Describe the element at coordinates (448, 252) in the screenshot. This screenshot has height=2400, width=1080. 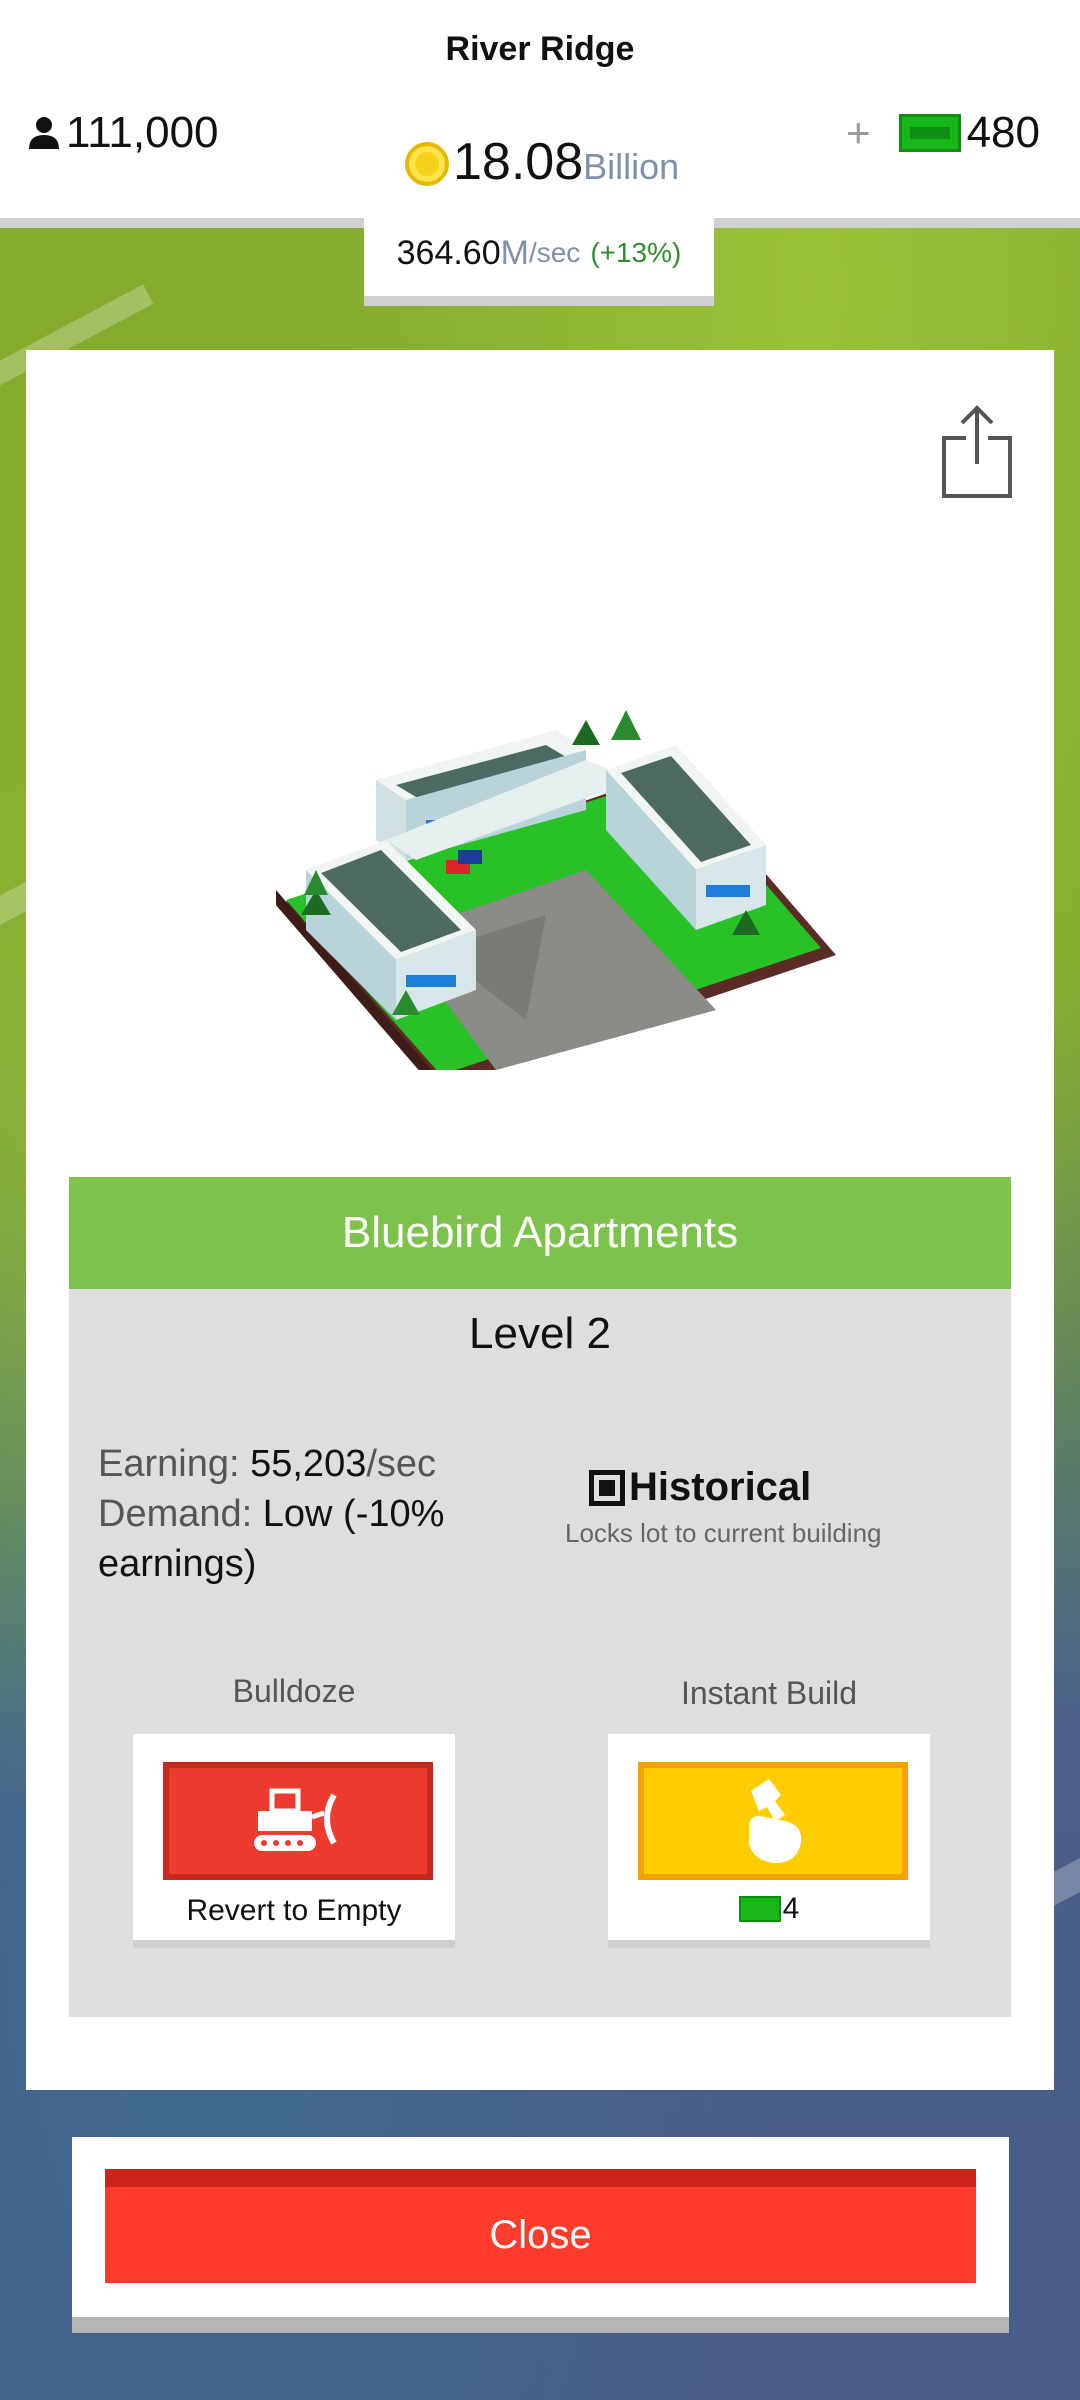
I see `income-rate-value: 364.60` at that location.